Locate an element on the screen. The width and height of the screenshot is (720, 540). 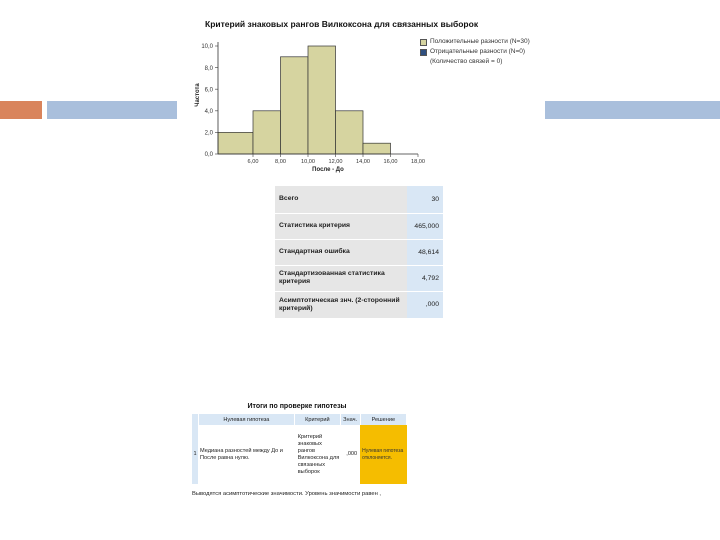
stats-value: 465,000 is located at coordinates (425, 226).